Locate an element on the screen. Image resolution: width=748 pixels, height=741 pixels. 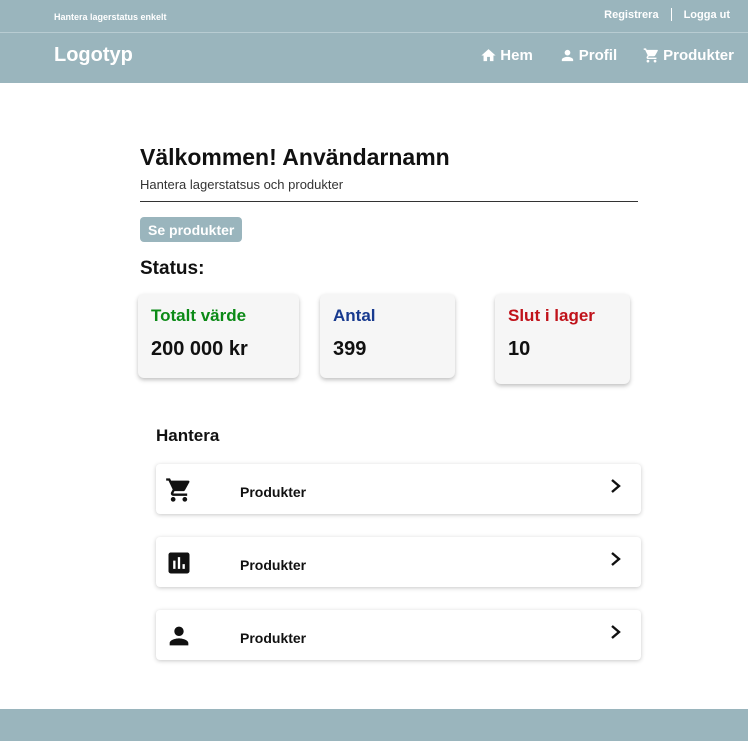
tagline: Hantera lagerstatus enkelt is located at coordinates (110, 17).